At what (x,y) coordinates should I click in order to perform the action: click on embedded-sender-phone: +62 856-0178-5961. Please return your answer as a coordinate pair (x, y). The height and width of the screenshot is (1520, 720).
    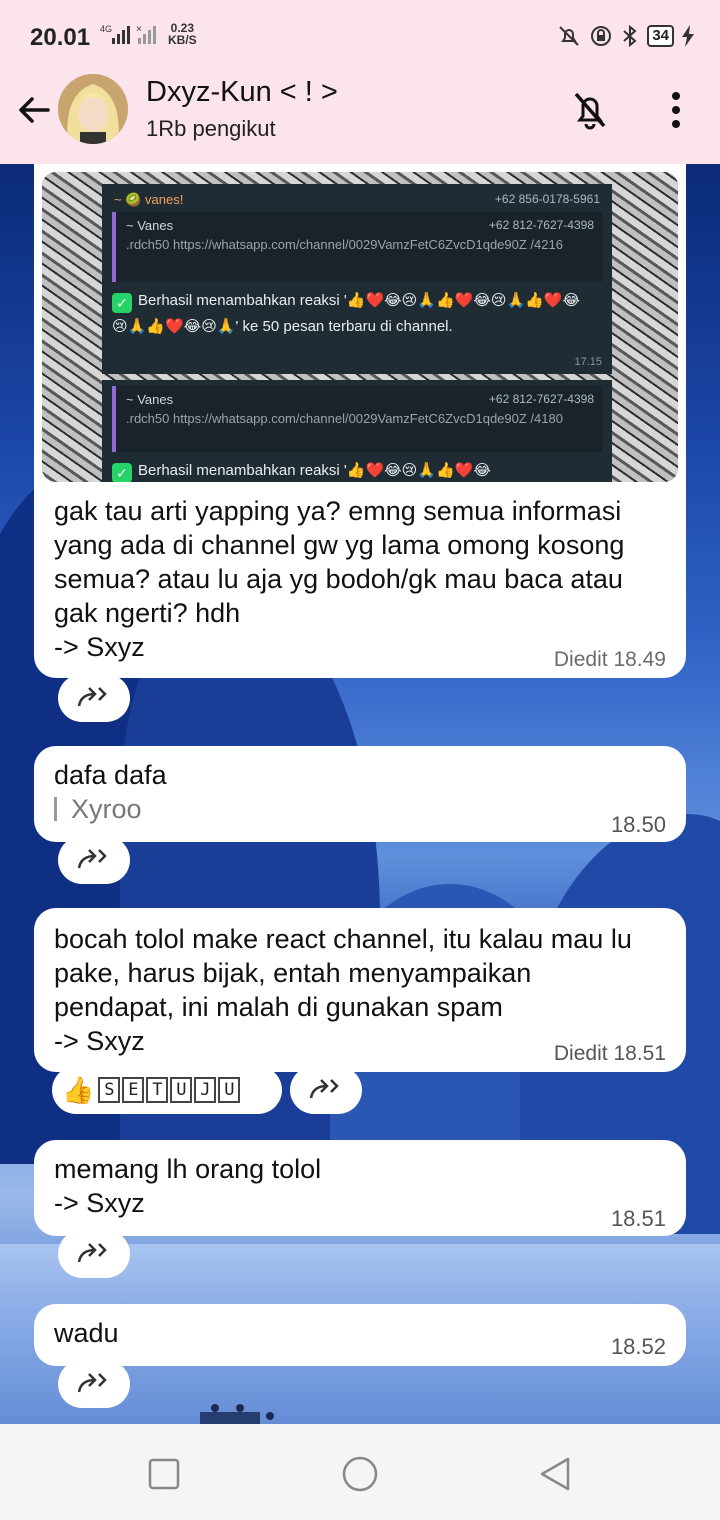
    Looking at the image, I should click on (547, 199).